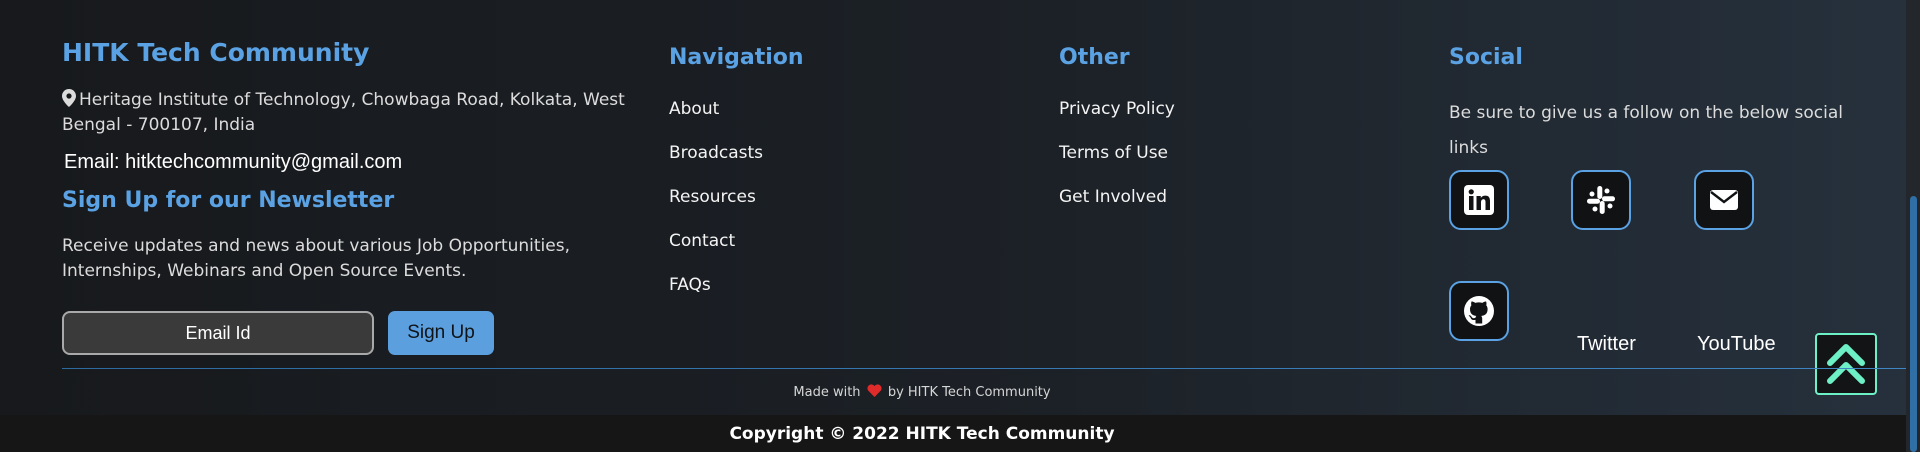 This screenshot has height=452, width=1920. I want to click on newsletter-title: Sign Up for our Newsletter, so click(228, 200).